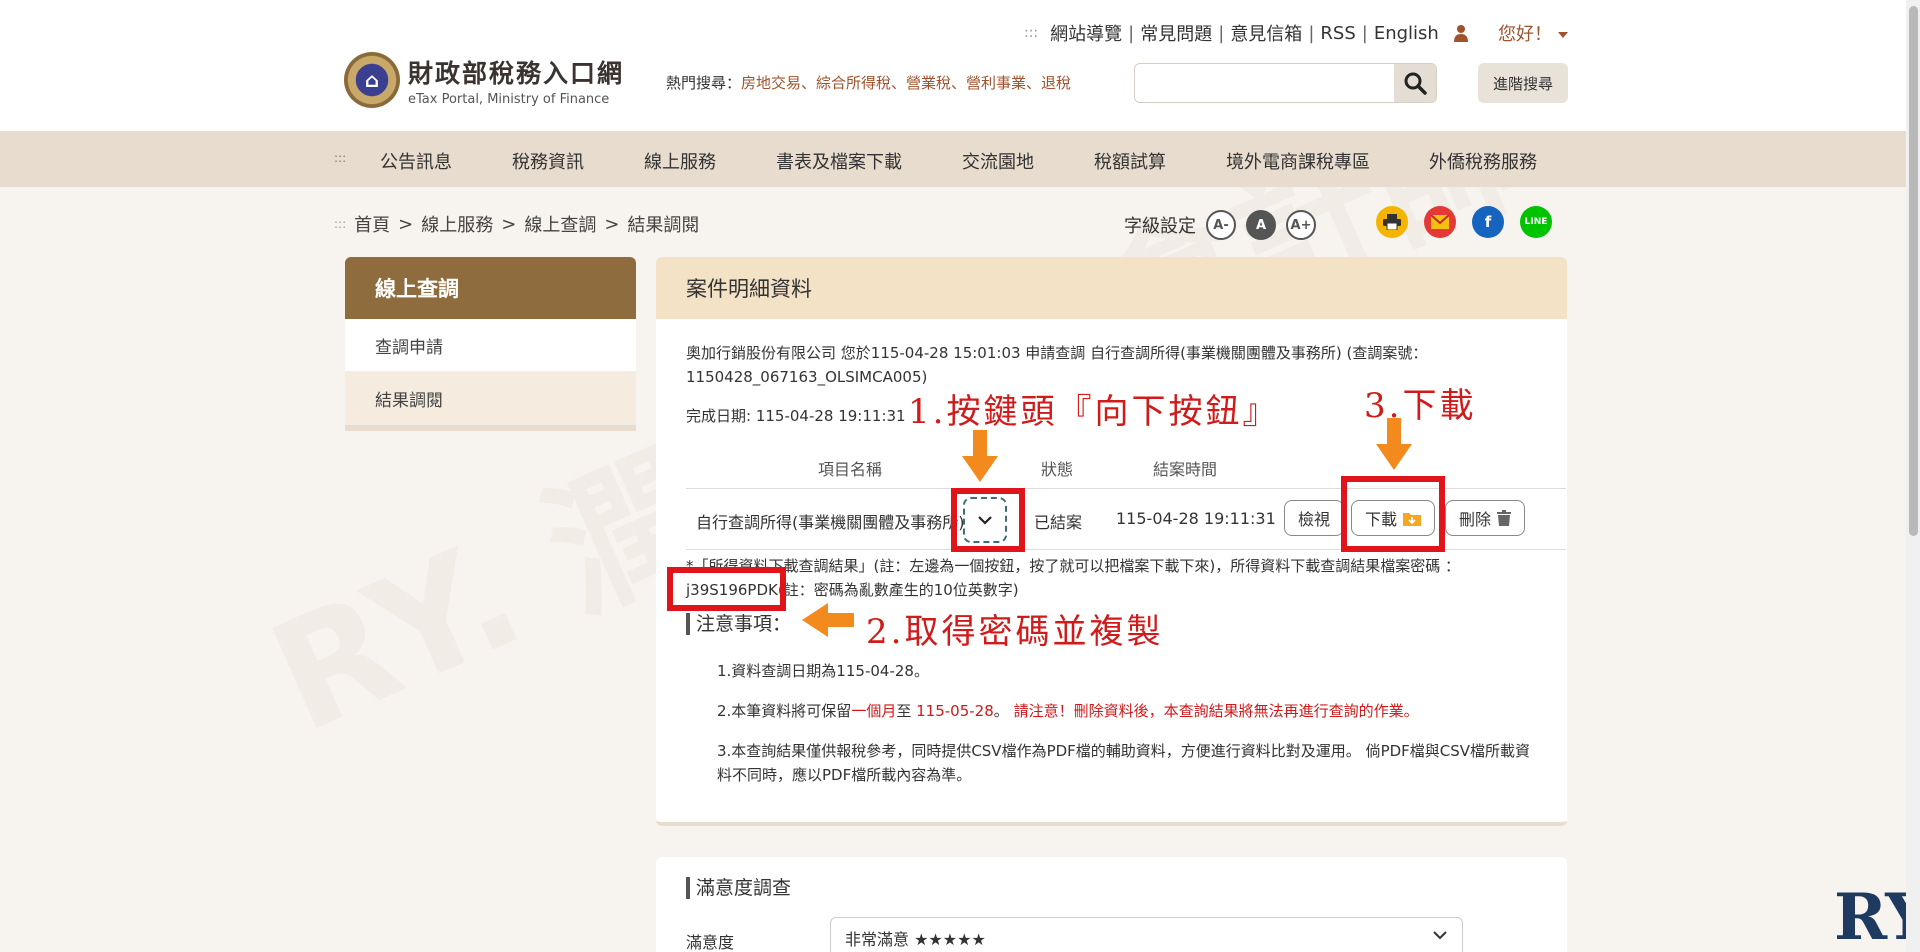 The height and width of the screenshot is (952, 1920). What do you see at coordinates (1393, 514) in the screenshot?
I see `annotation-box-download` at bounding box center [1393, 514].